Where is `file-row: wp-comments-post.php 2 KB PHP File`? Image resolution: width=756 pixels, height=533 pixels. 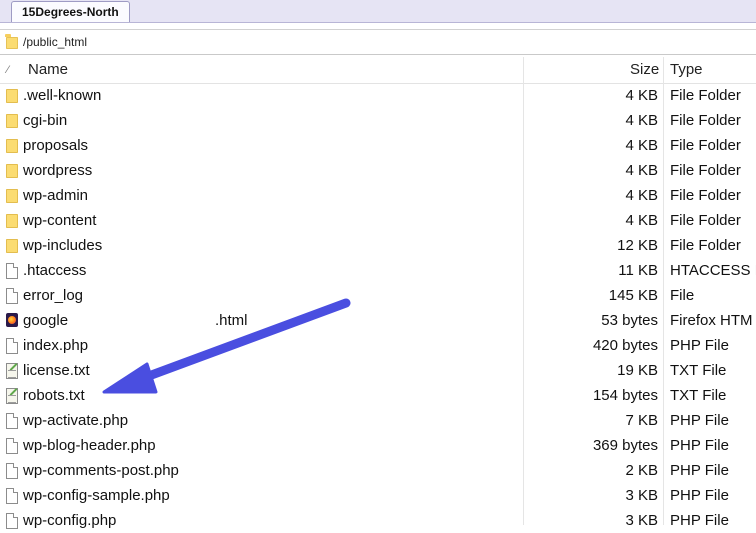
file-row: wp-comments-post.php 2 KB PHP File is located at coordinates (378, 470).